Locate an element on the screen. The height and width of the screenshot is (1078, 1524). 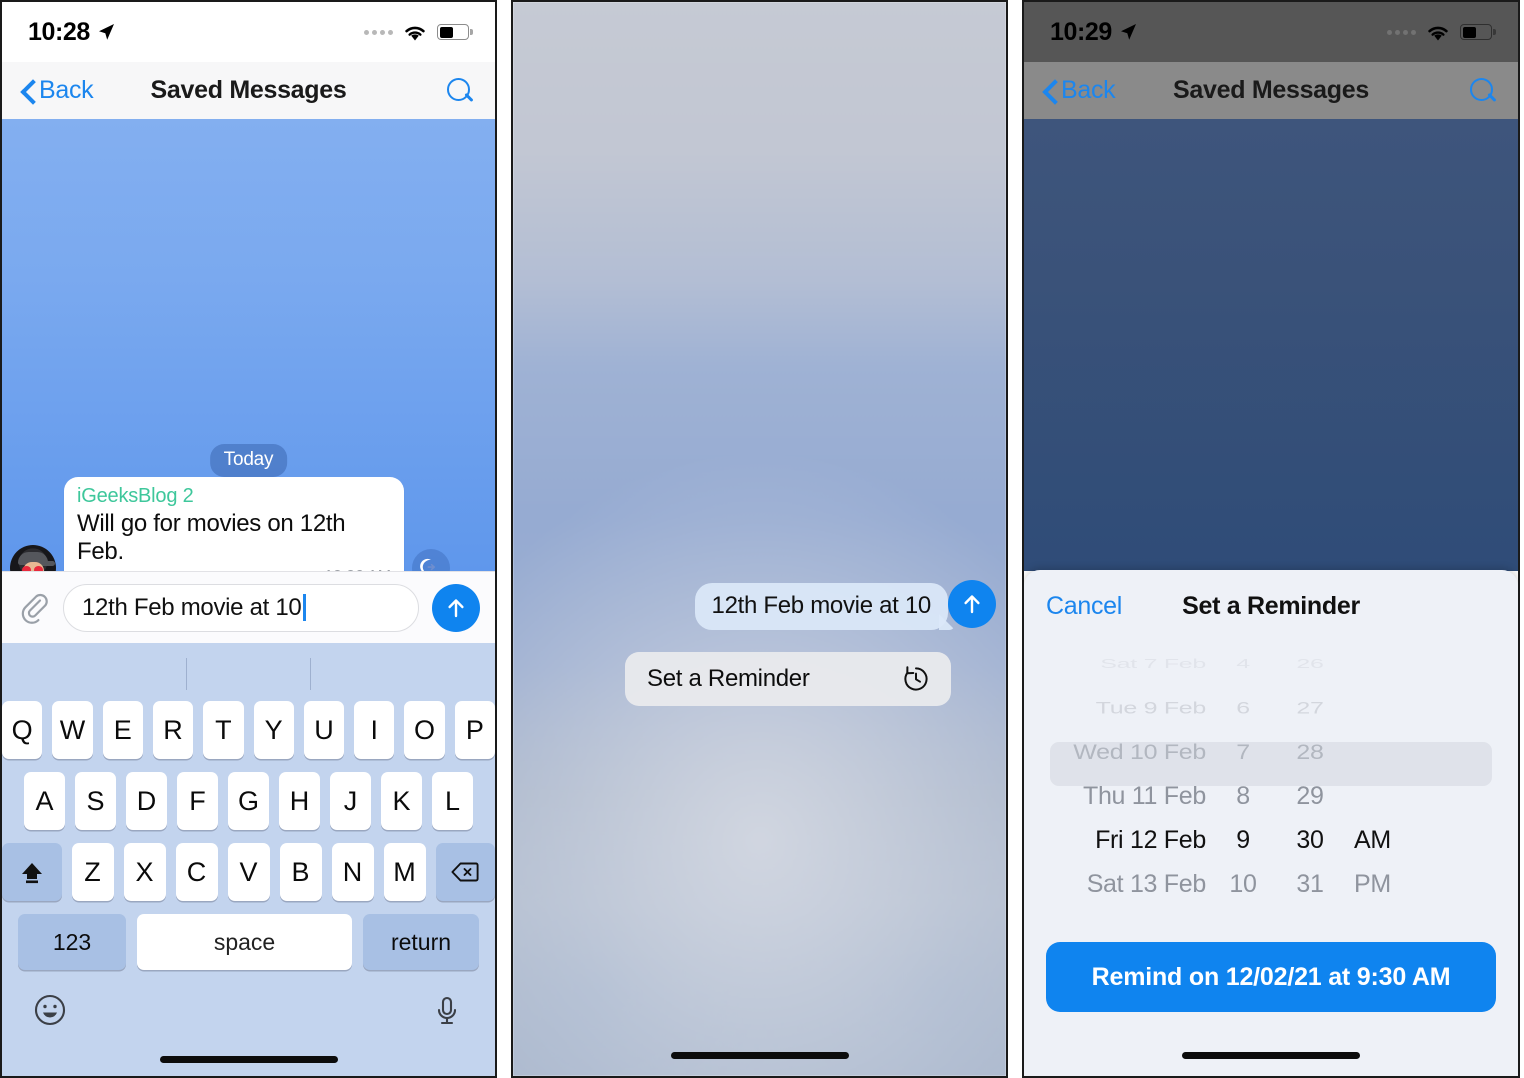
picker-column-ampm: AM PM is located at coordinates (1391, 772).